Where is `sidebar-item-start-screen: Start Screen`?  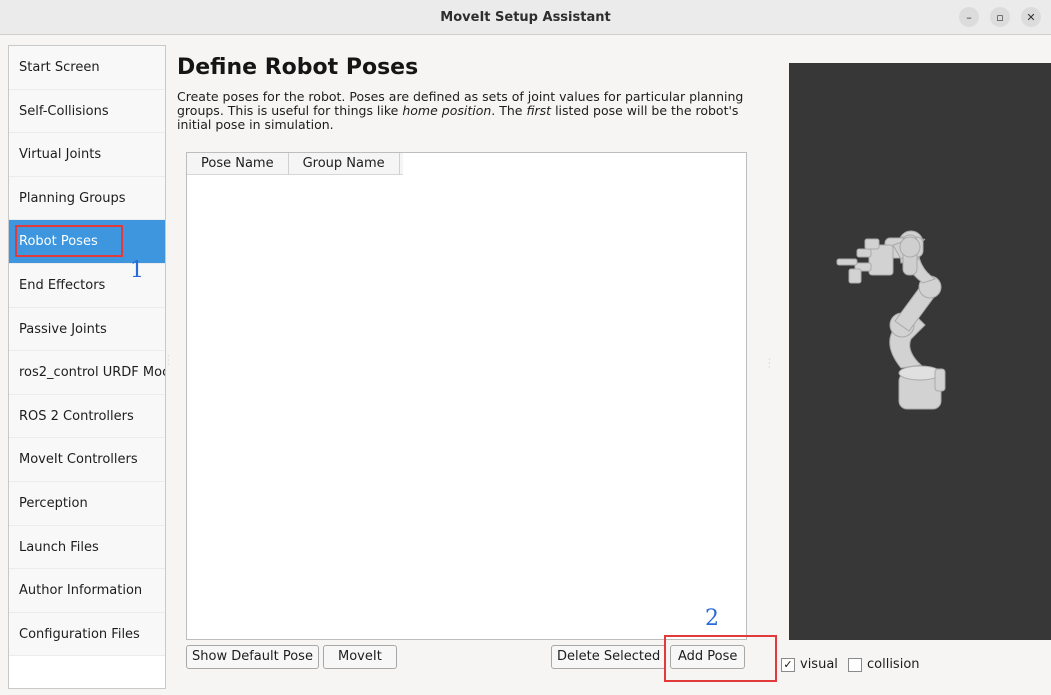
sidebar-item-start-screen: Start Screen is located at coordinates (87, 68).